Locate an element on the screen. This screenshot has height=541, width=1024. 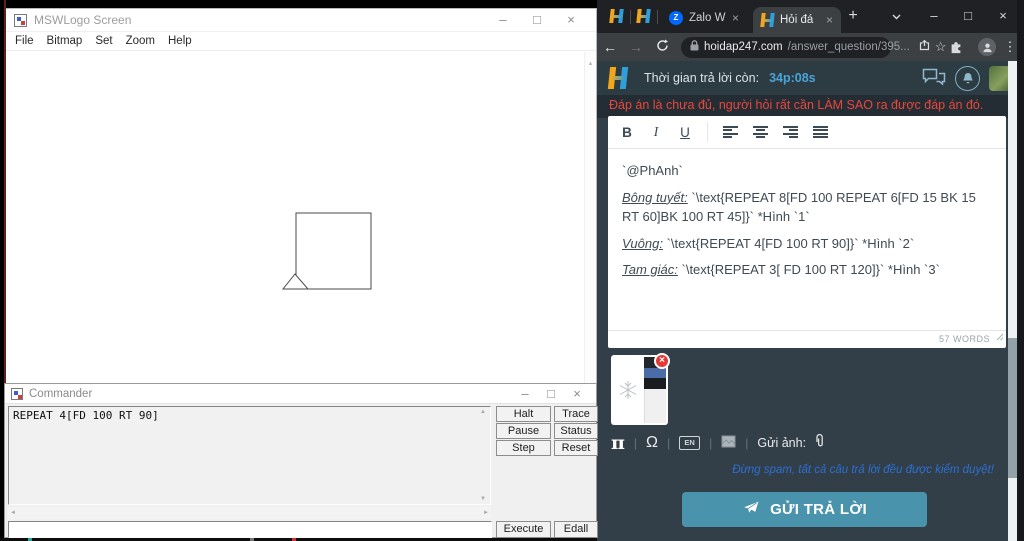
paperclip-icon is located at coordinates (820, 444).